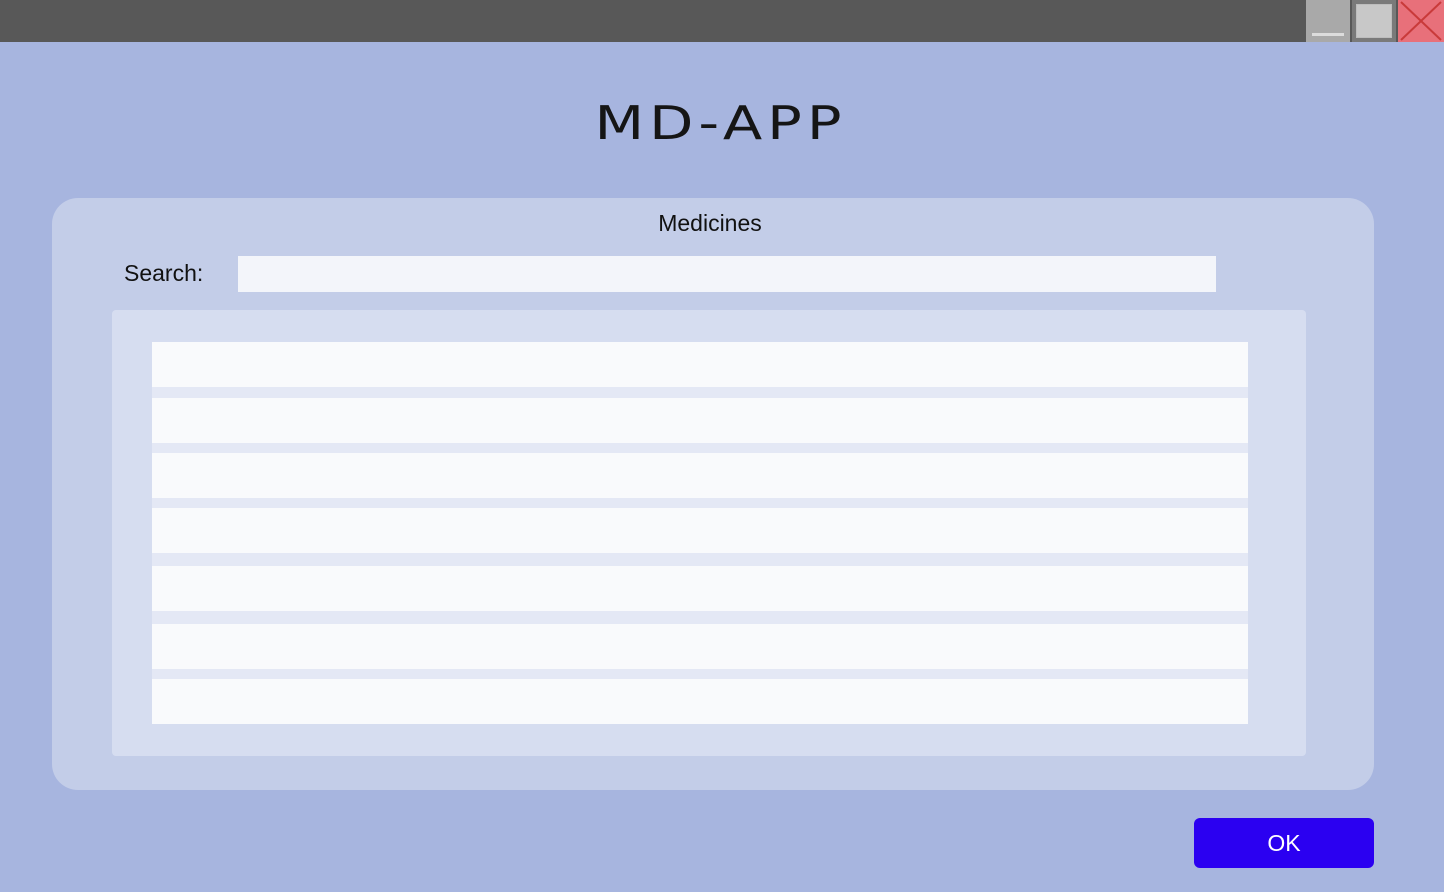 The height and width of the screenshot is (892, 1444). What do you see at coordinates (1328, 34) in the screenshot?
I see `minimize-icon` at bounding box center [1328, 34].